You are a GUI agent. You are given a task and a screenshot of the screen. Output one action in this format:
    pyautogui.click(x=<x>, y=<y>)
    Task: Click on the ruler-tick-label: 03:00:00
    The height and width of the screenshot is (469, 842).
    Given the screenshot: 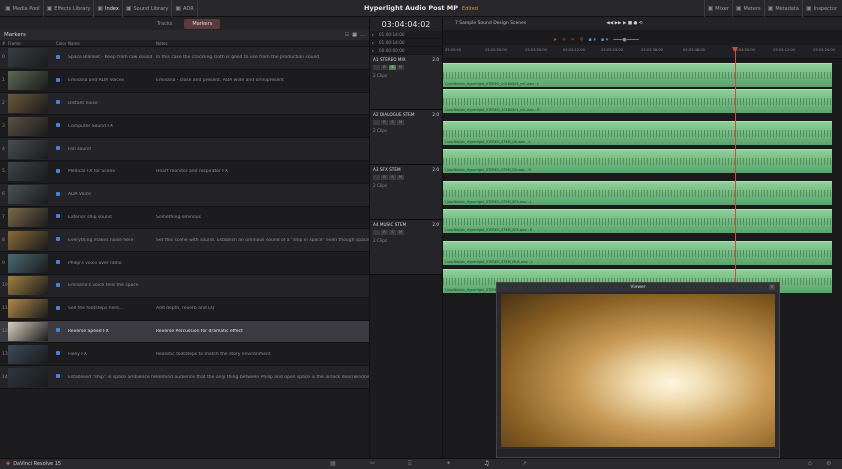 What is the action you would take?
    pyautogui.click(x=453, y=50)
    